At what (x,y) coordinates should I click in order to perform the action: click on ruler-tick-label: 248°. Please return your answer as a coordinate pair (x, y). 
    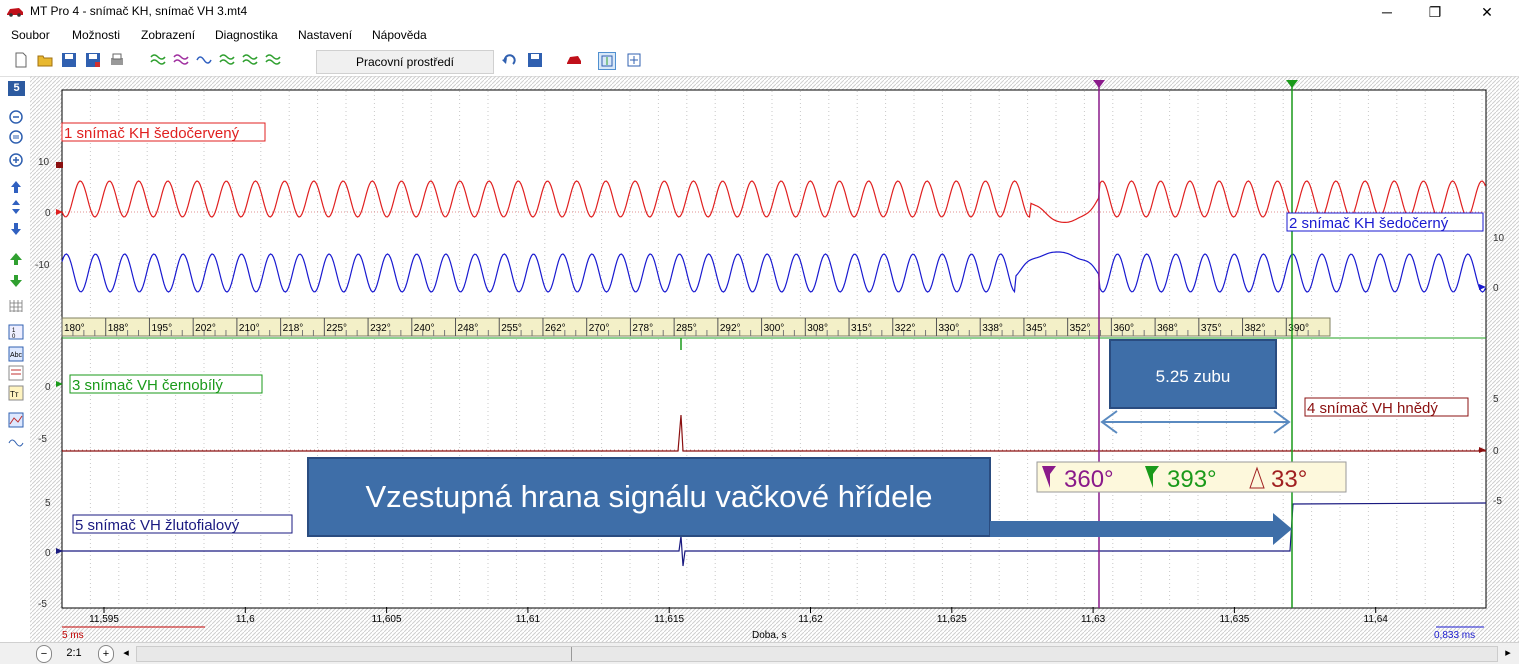
    Looking at the image, I should click on (468, 328).